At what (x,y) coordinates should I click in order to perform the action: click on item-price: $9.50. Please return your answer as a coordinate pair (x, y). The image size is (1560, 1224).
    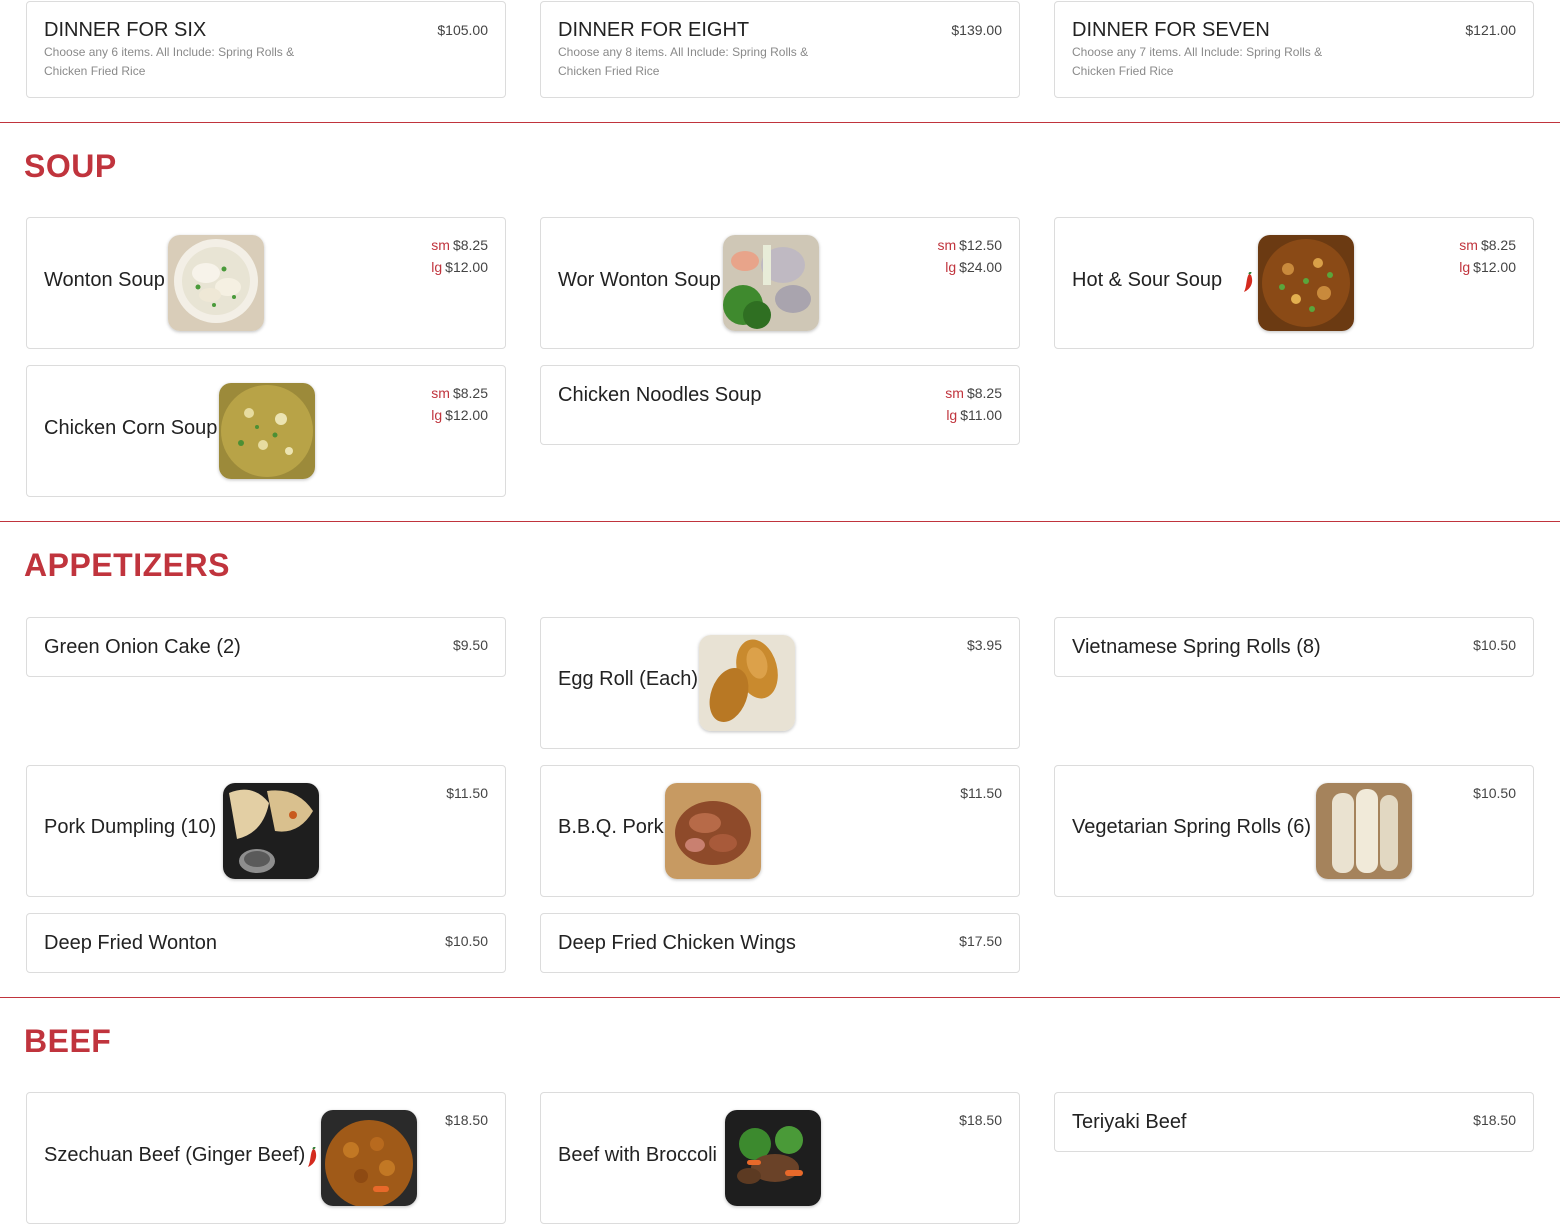
    Looking at the image, I should click on (470, 645).